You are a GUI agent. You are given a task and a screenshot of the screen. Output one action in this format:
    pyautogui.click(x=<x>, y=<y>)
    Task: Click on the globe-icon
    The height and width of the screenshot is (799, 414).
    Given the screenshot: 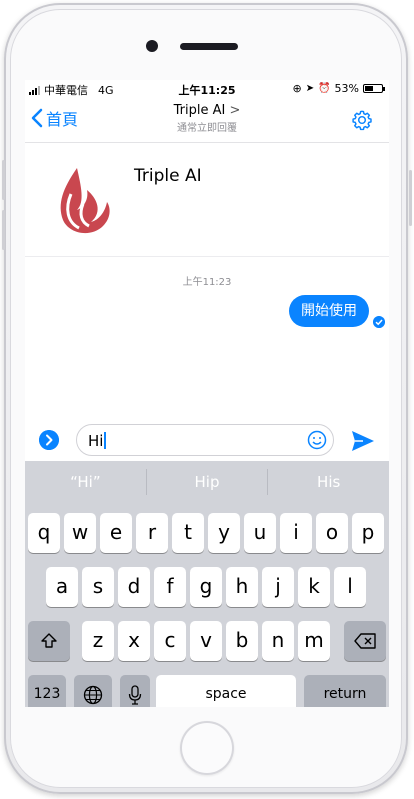 What is the action you would take?
    pyautogui.click(x=93, y=695)
    